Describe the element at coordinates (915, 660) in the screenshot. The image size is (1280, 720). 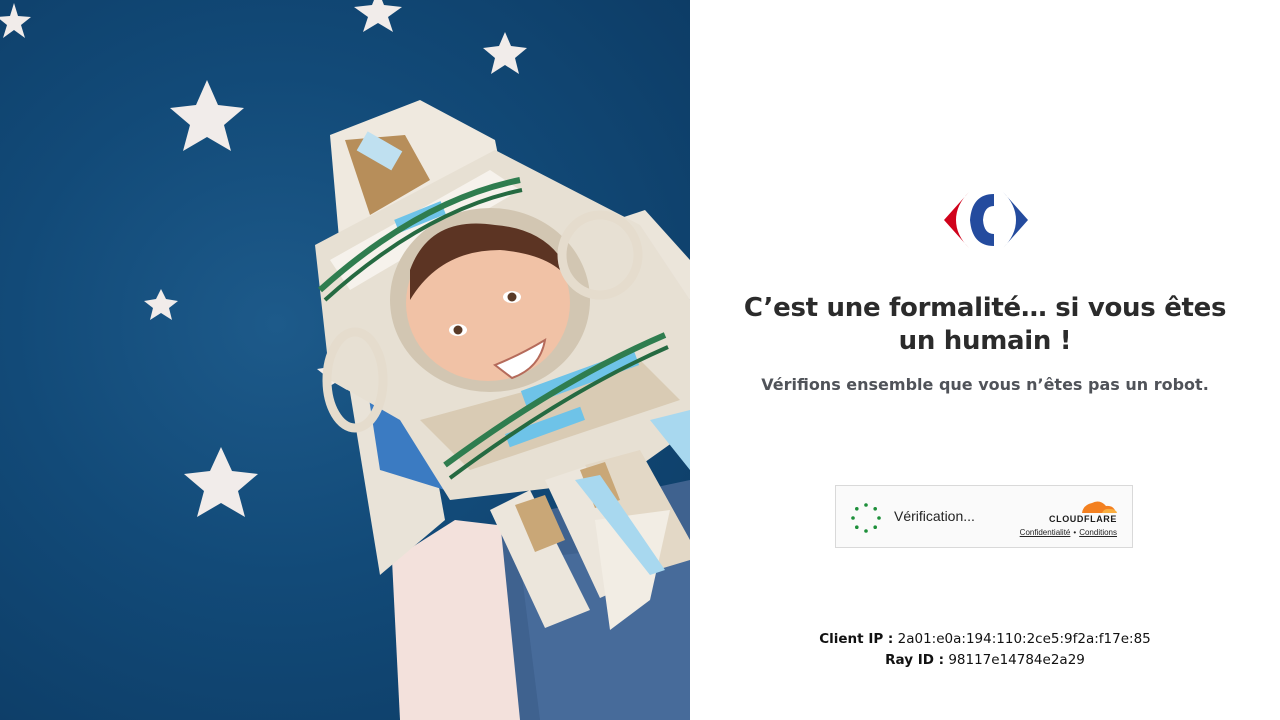
I see `ray-id-label: Ray ID :` at that location.